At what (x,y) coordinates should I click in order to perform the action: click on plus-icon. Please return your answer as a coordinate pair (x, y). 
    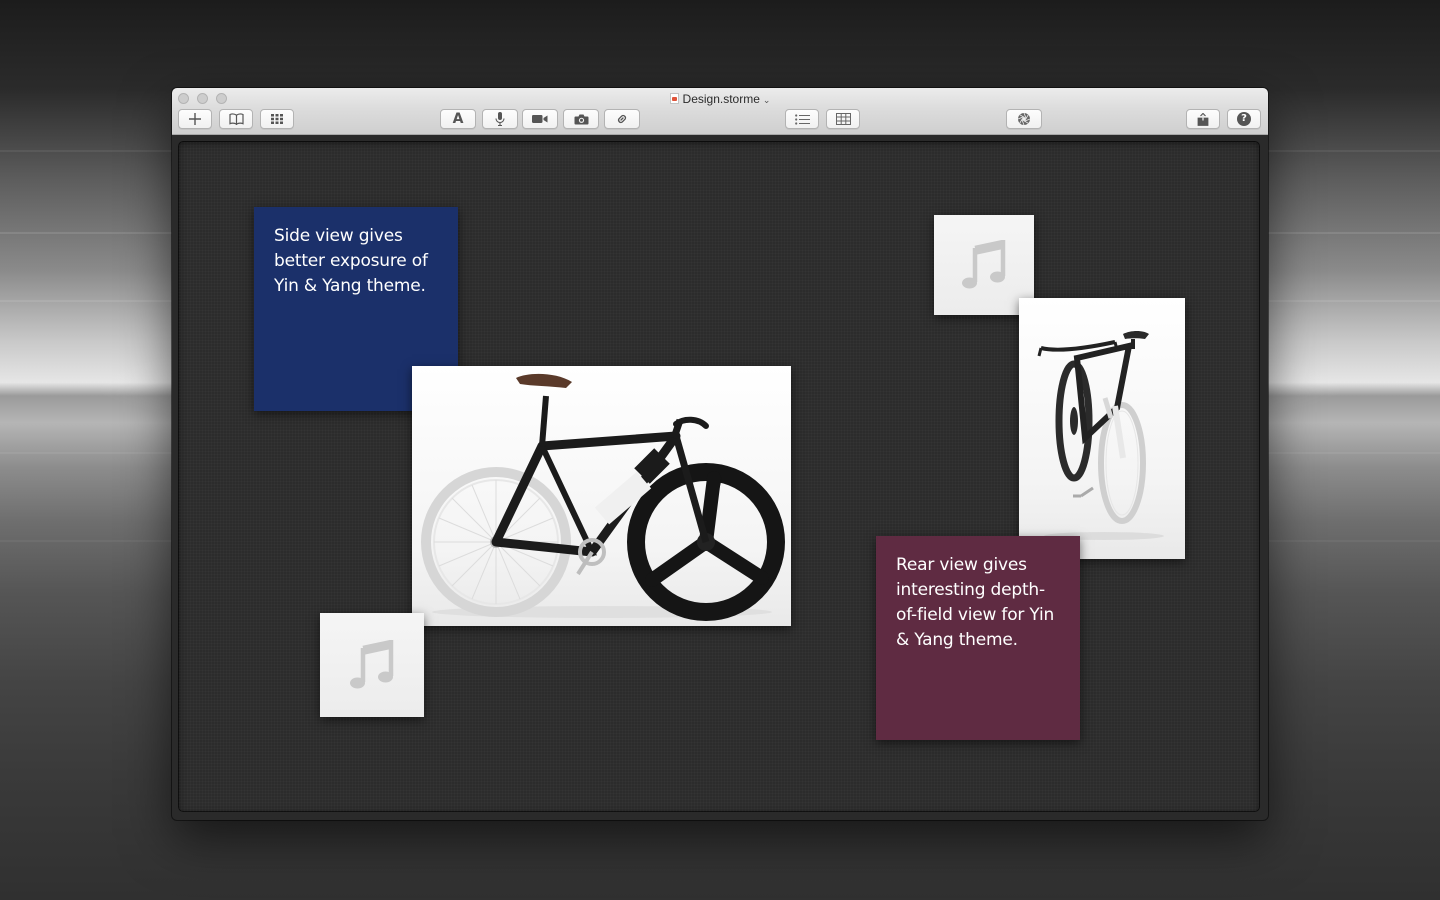
    Looking at the image, I should click on (195, 119).